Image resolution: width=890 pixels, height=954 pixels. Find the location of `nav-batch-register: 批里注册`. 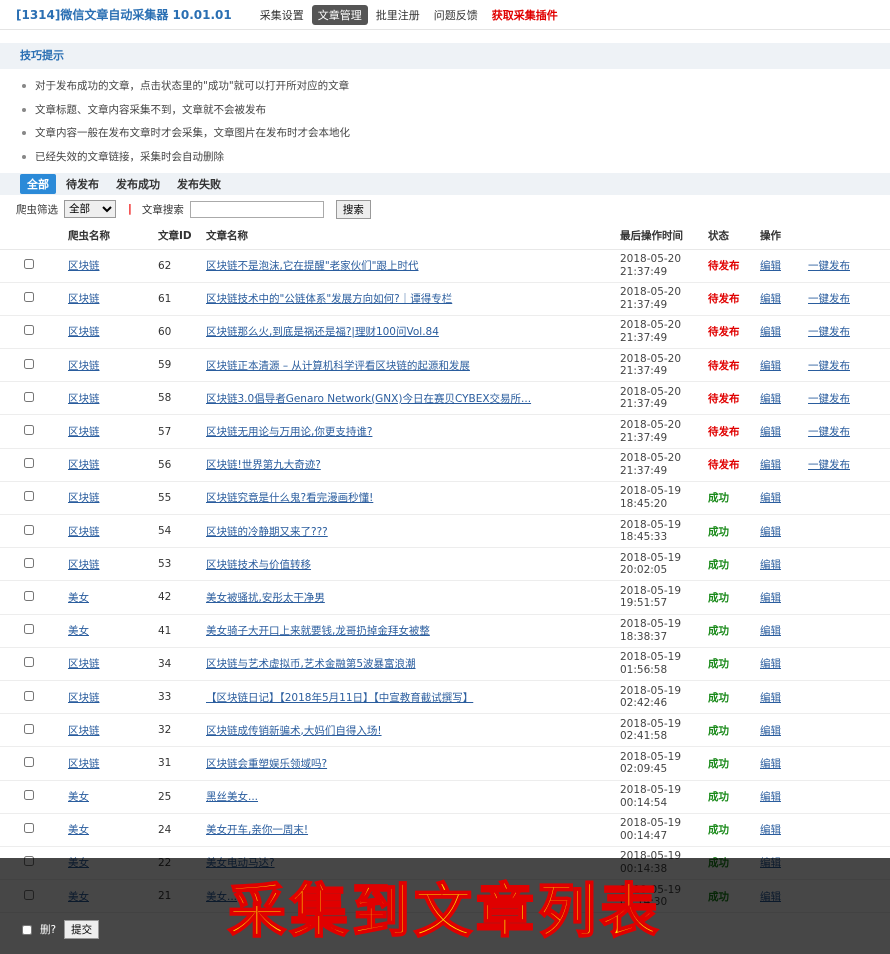

nav-batch-register: 批里注册 is located at coordinates (398, 15).